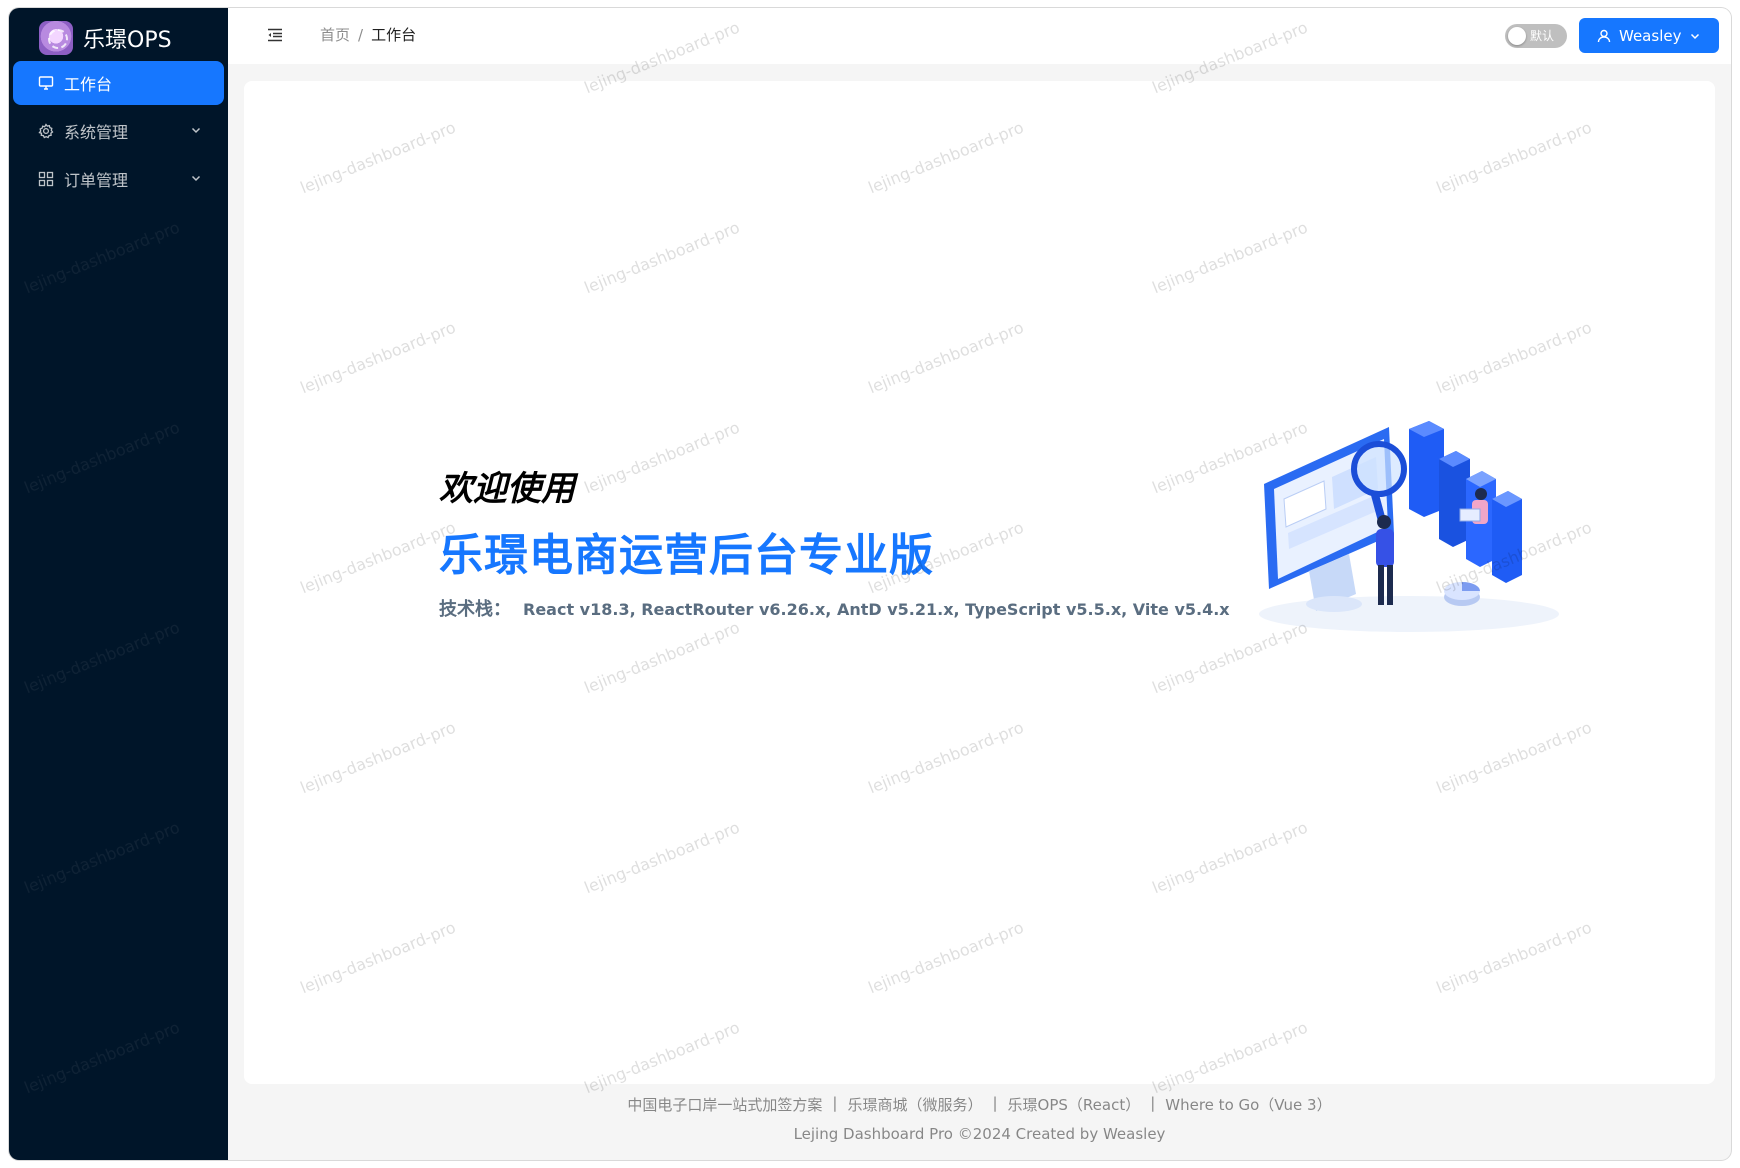 This screenshot has width=1740, height=1168. What do you see at coordinates (1604, 35) in the screenshot?
I see `user-icon` at bounding box center [1604, 35].